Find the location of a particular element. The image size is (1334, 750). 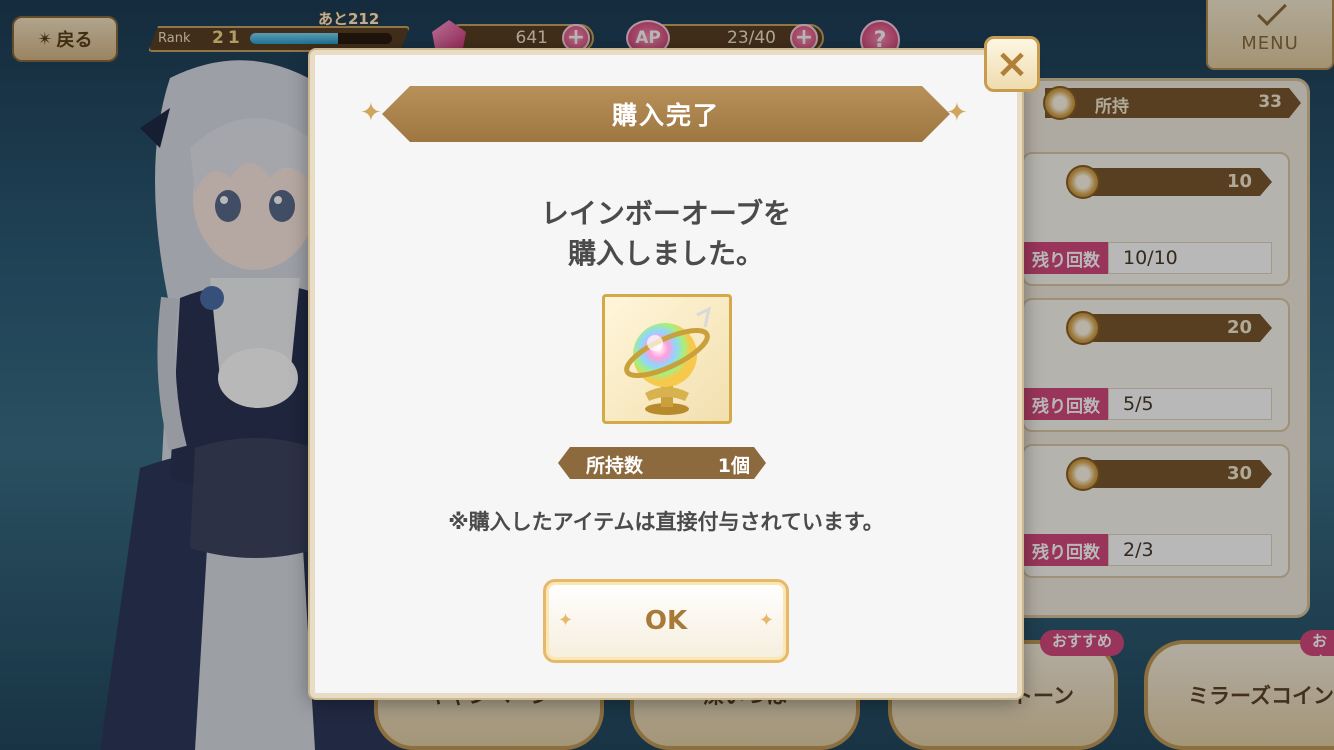

ok-button: ✦ OK ✦ is located at coordinates (666, 621).